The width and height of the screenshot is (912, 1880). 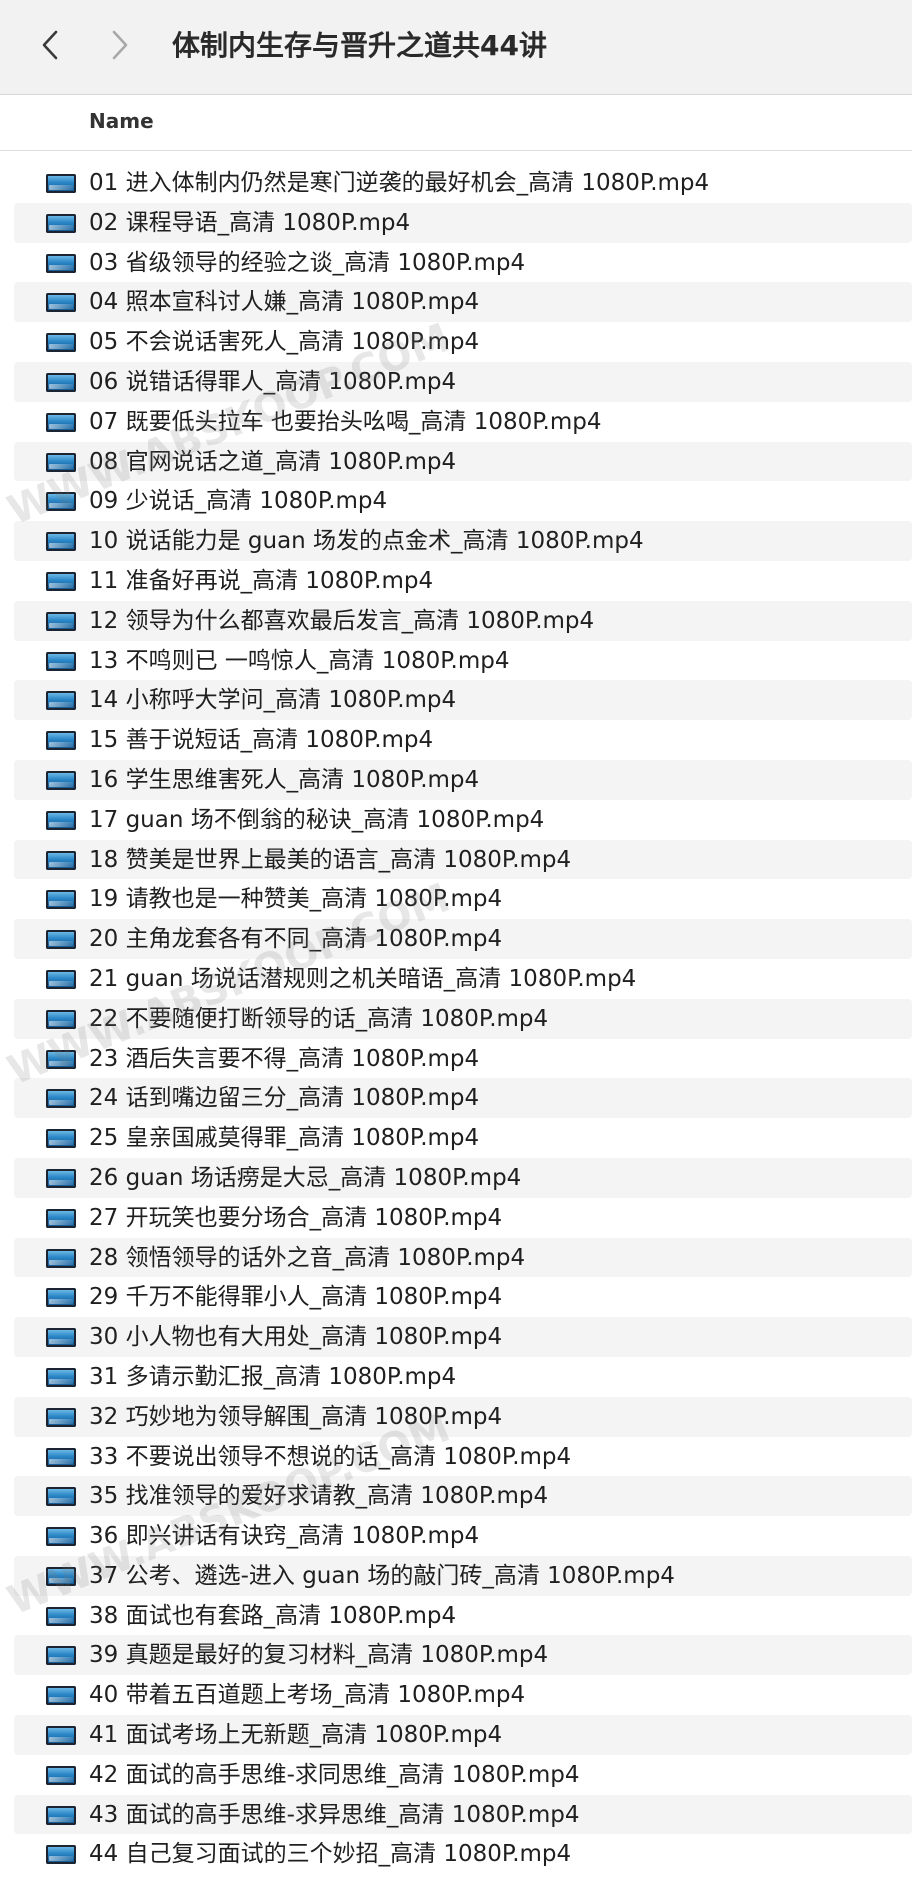 I want to click on file-row: 06 说错话得罪人_高清 1080P.mp4, so click(x=463, y=381).